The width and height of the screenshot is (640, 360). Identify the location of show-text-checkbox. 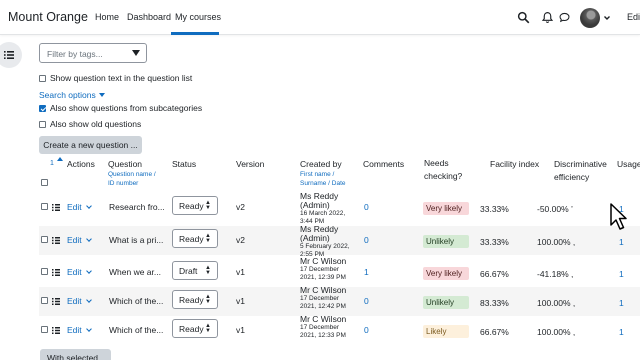
(42, 78).